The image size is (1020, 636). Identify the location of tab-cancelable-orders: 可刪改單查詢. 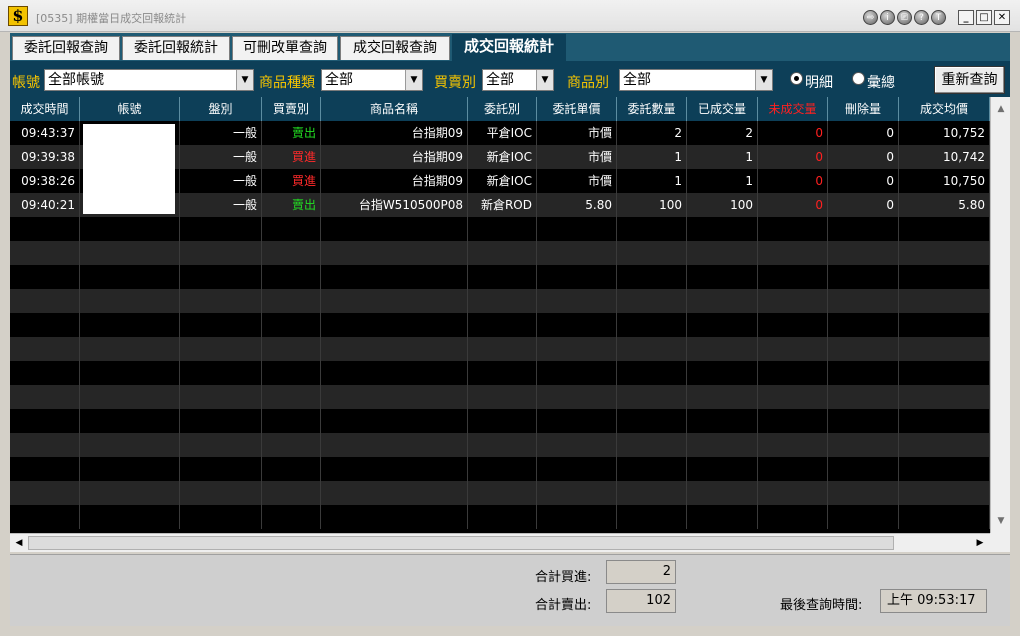
(285, 48).